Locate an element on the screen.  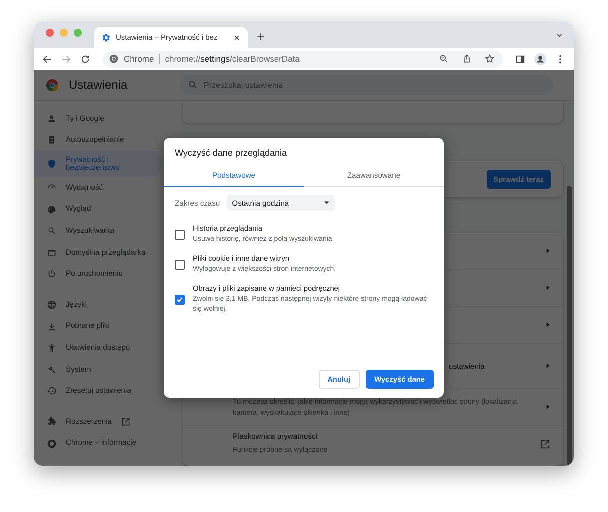
close-icon is located at coordinates (237, 38).